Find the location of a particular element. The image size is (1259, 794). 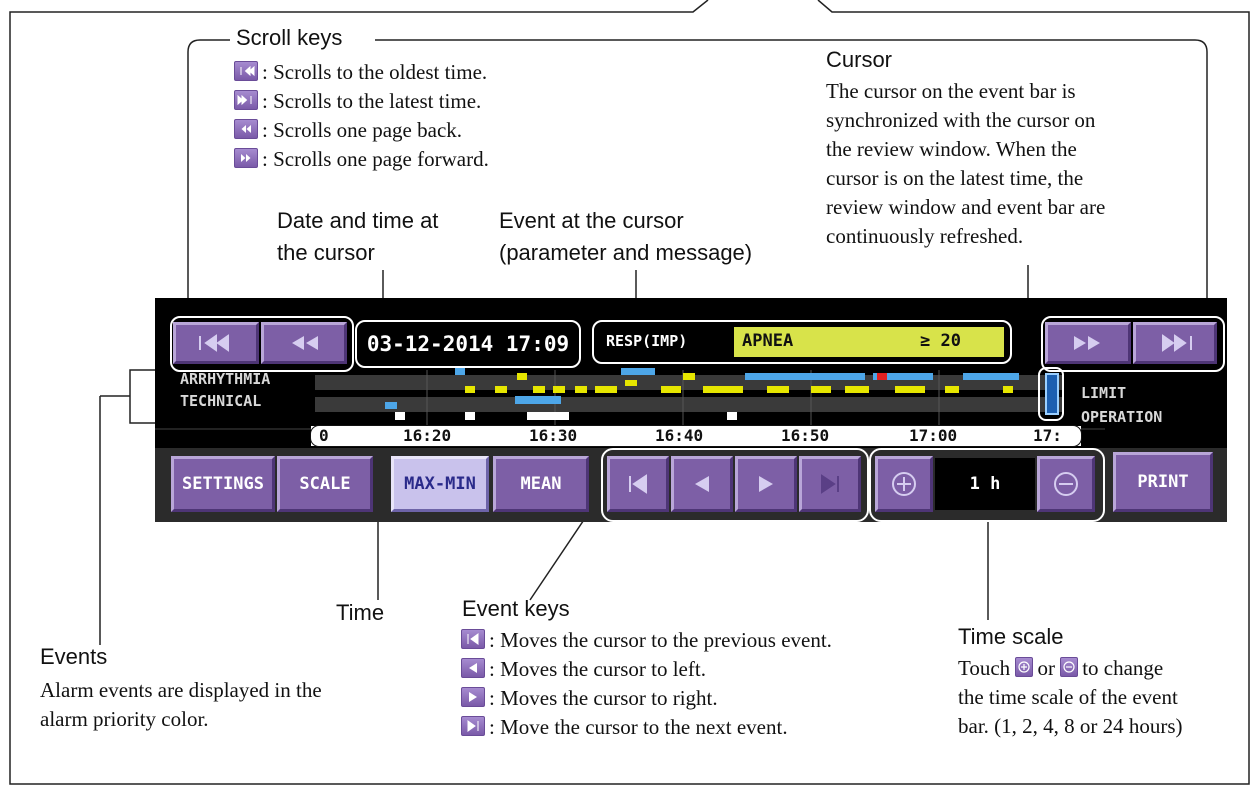

circle-minus-icon is located at coordinates (1069, 667).